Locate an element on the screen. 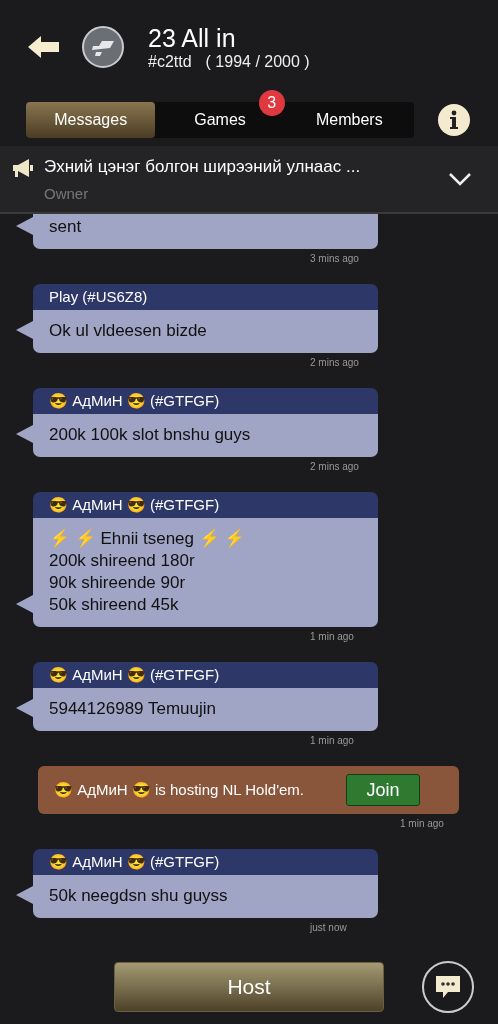 Image resolution: width=498 pixels, height=1024 pixels. invite-text: 😎 АдМиН 😎 is hosting NL Hold'em. is located at coordinates (179, 790).